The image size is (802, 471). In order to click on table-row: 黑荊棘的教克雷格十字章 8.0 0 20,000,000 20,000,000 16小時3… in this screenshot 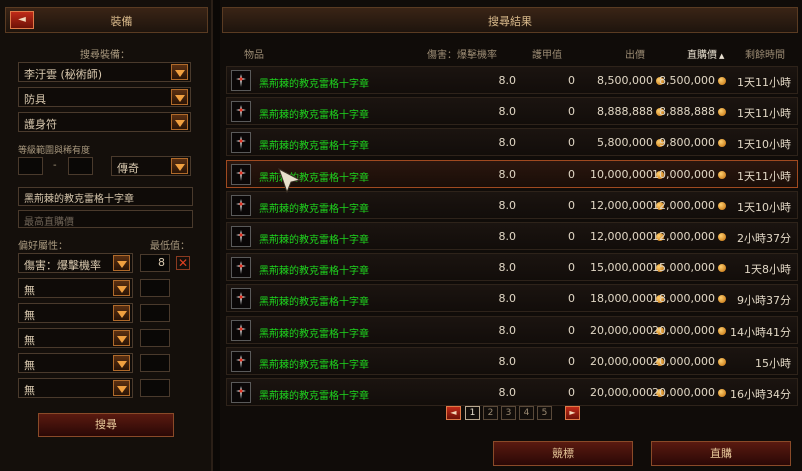, I will do `click(512, 392)`.